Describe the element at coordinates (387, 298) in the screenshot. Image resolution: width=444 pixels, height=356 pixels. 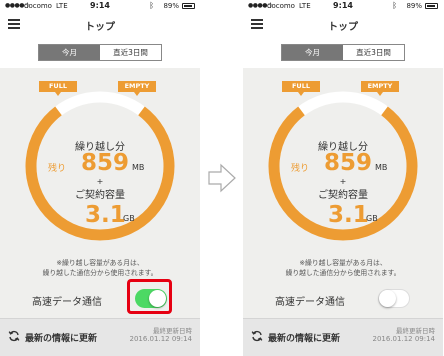
I see `toggle-knob` at that location.